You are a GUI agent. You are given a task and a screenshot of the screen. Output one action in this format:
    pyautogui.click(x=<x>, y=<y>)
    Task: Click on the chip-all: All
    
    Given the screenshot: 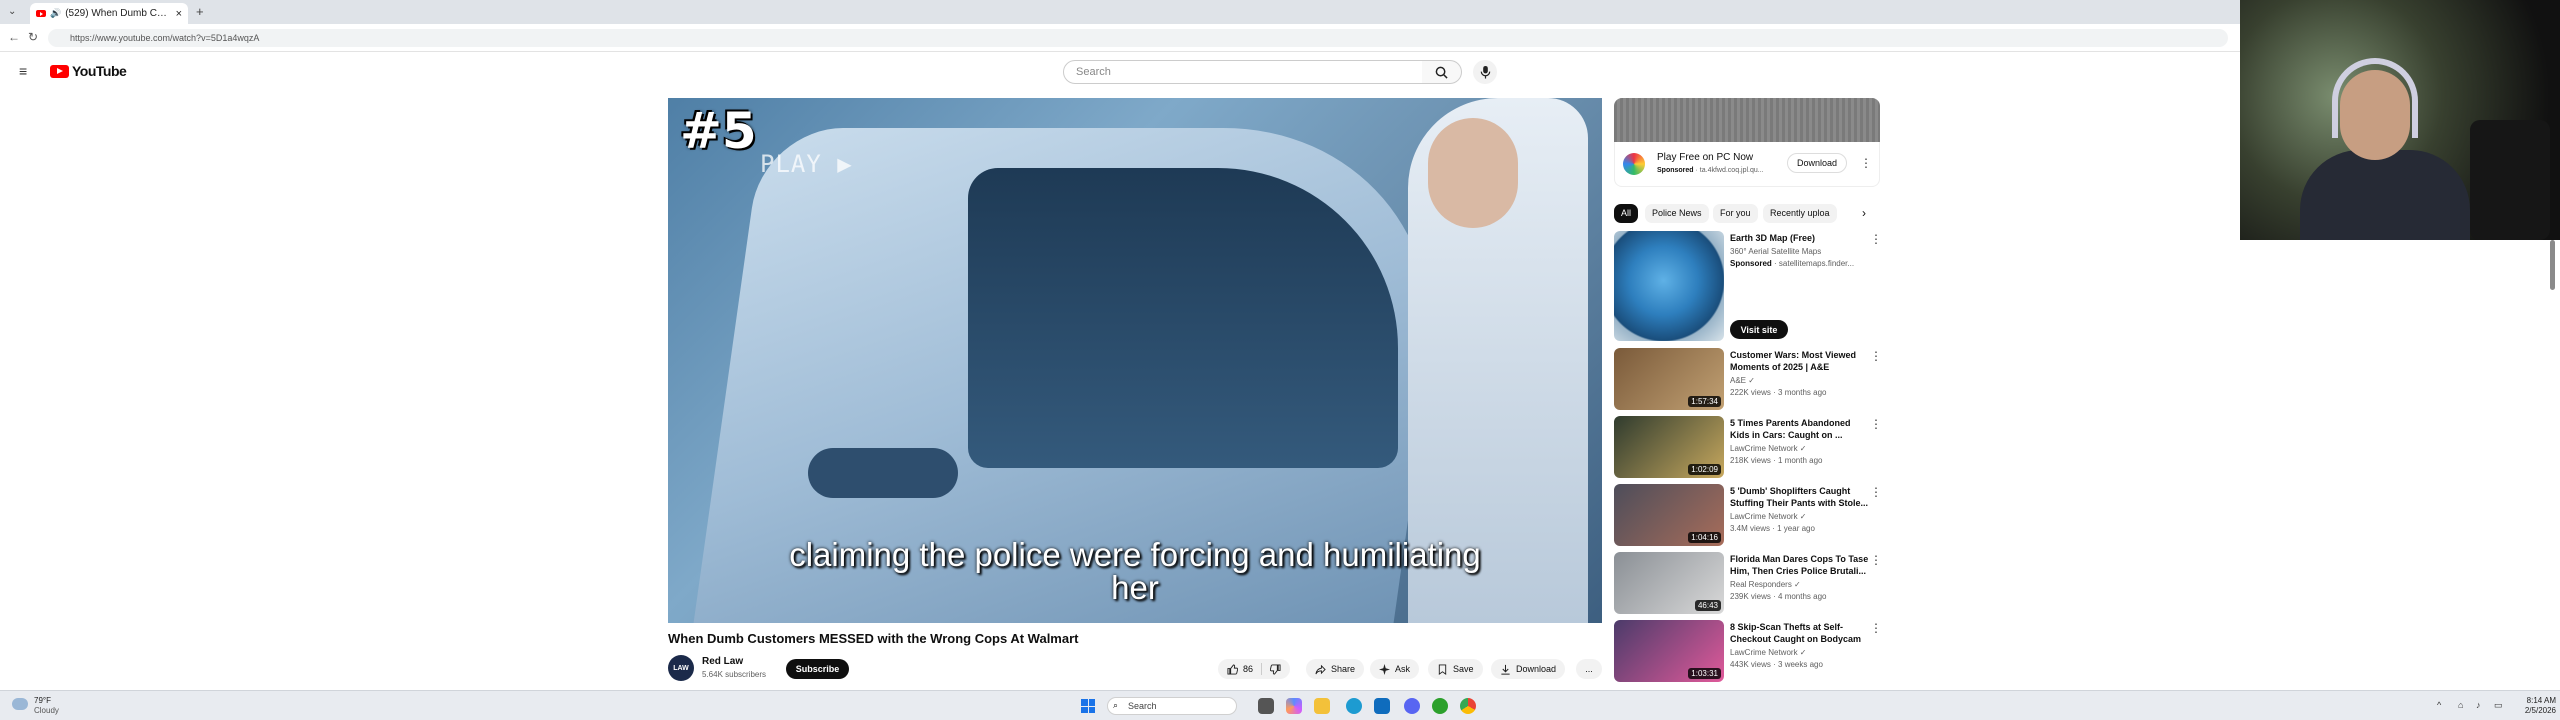 What is the action you would take?
    pyautogui.click(x=1626, y=213)
    